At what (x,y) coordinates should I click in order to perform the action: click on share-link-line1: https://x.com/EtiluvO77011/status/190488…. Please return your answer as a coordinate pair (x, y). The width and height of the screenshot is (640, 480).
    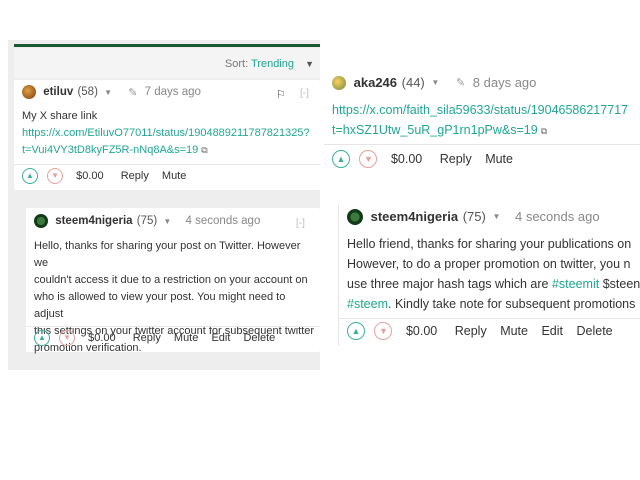
    Looking at the image, I should click on (170, 133).